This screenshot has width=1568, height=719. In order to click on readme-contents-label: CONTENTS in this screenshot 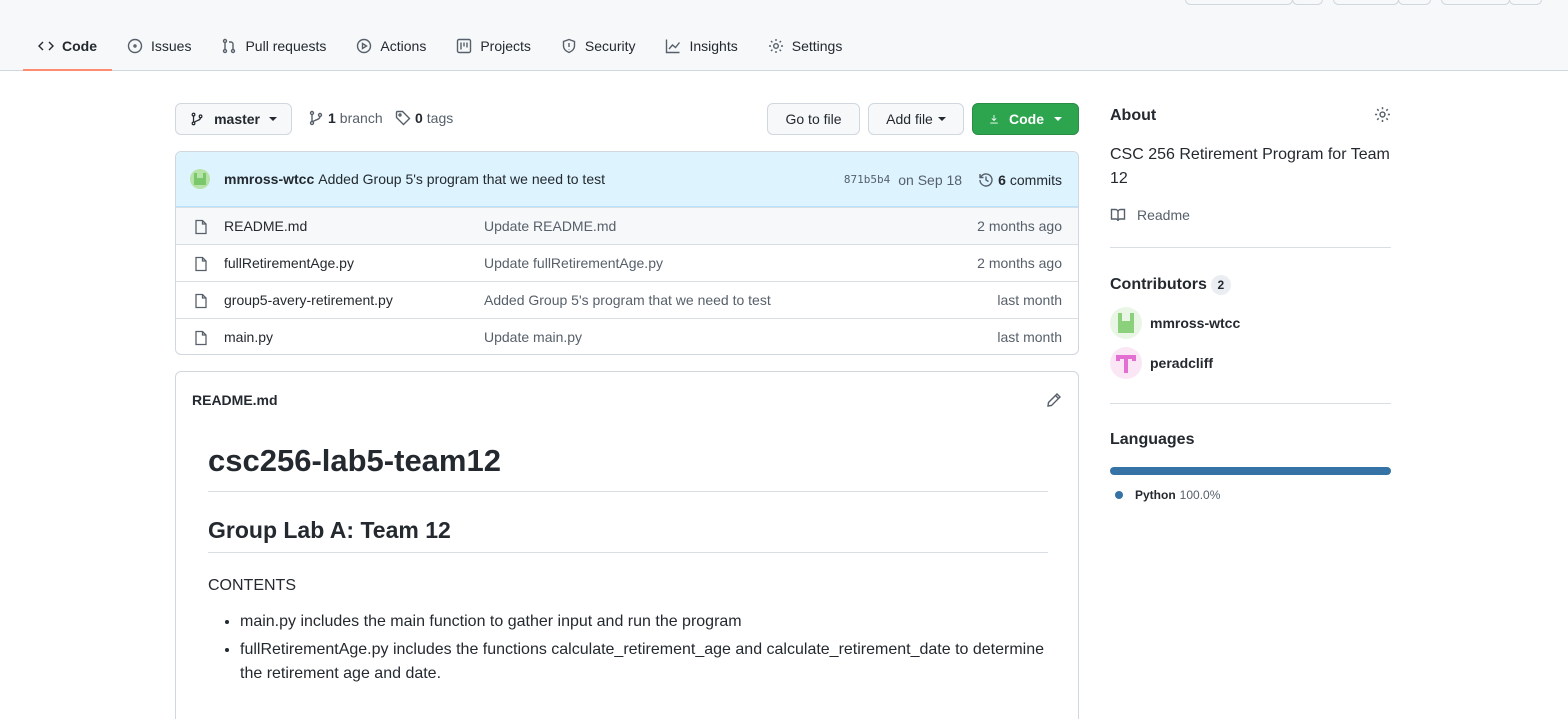, I will do `click(252, 585)`.